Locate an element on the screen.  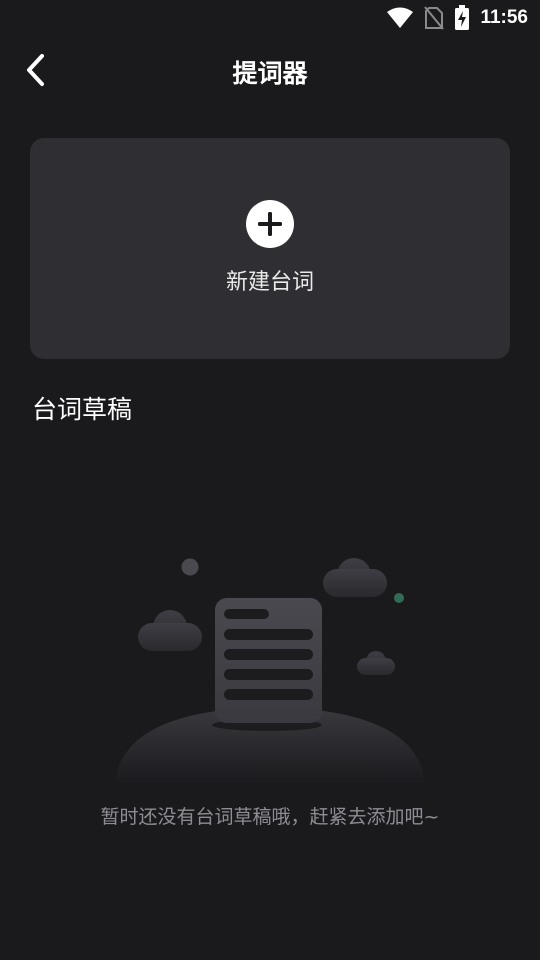
wifi-icon is located at coordinates (400, 18).